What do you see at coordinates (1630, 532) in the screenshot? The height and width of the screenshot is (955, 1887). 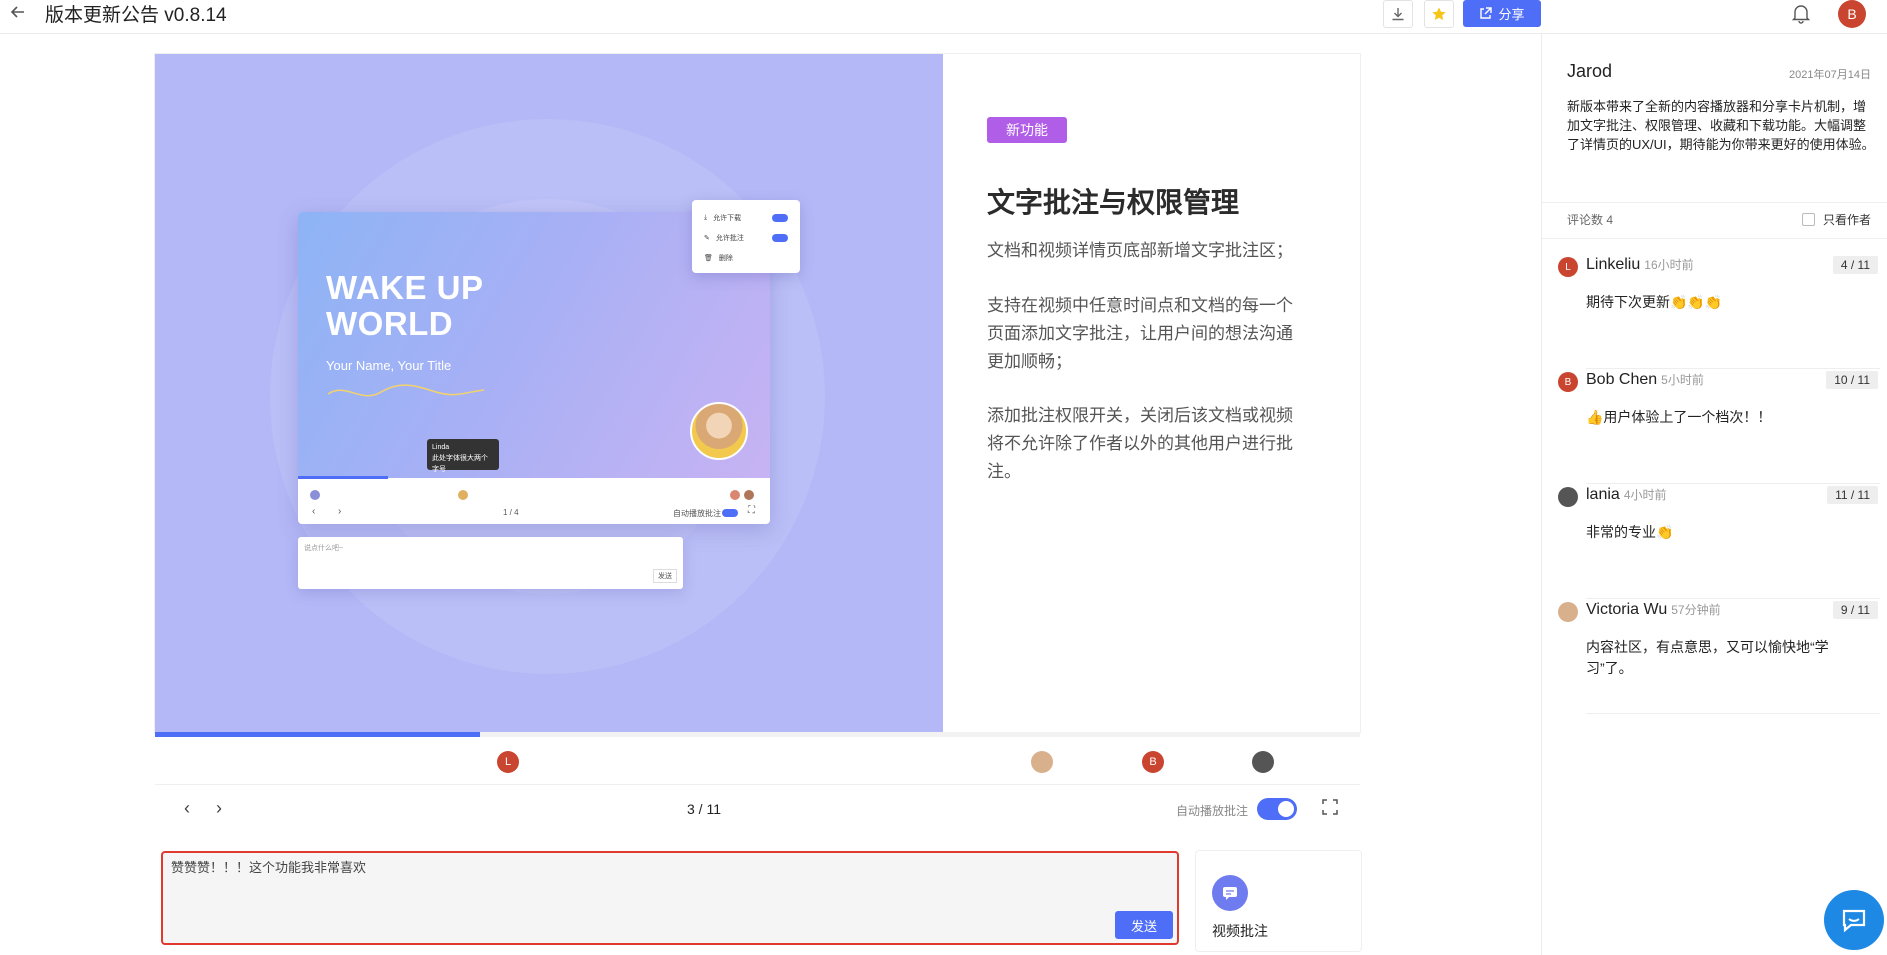 I see `comment-text: 非常的专业👏` at bounding box center [1630, 532].